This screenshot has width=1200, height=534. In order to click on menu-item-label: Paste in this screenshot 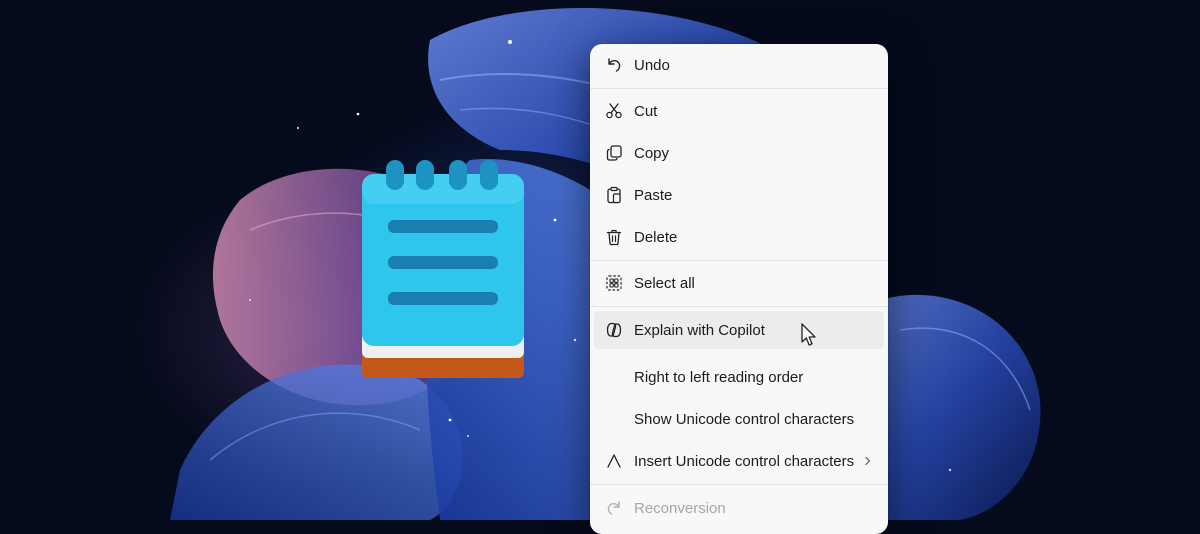, I will do `click(653, 195)`.